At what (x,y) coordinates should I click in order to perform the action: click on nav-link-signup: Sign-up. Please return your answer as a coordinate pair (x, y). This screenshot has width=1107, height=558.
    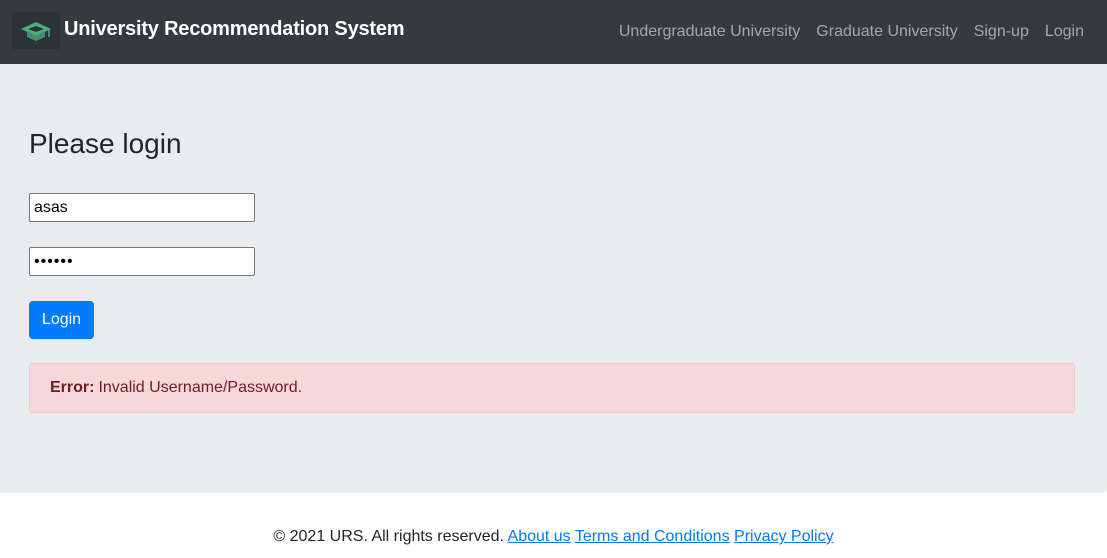
    Looking at the image, I should click on (1001, 32).